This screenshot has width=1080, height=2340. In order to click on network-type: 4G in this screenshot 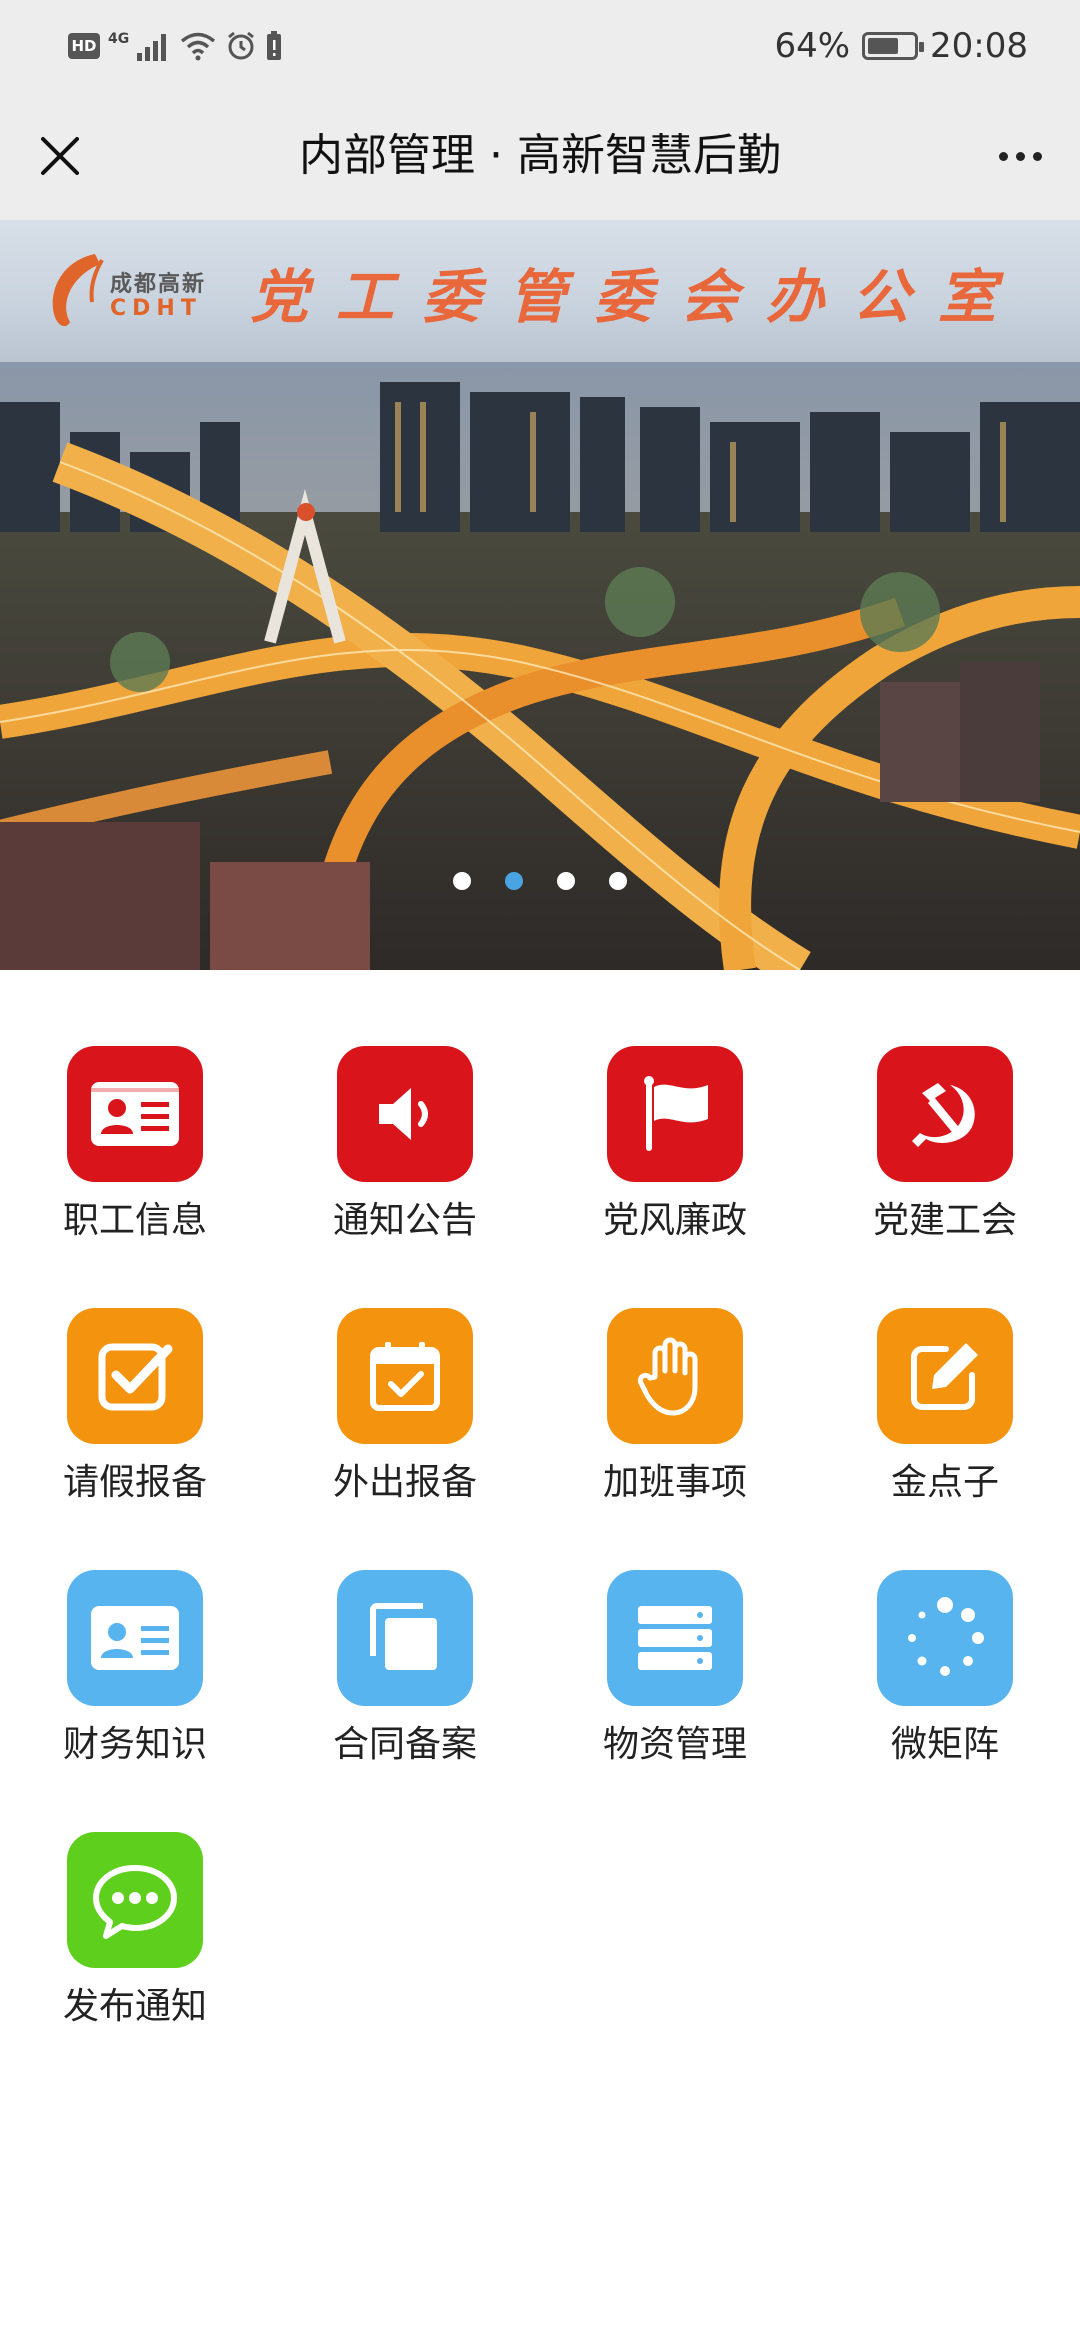, I will do `click(119, 39)`.